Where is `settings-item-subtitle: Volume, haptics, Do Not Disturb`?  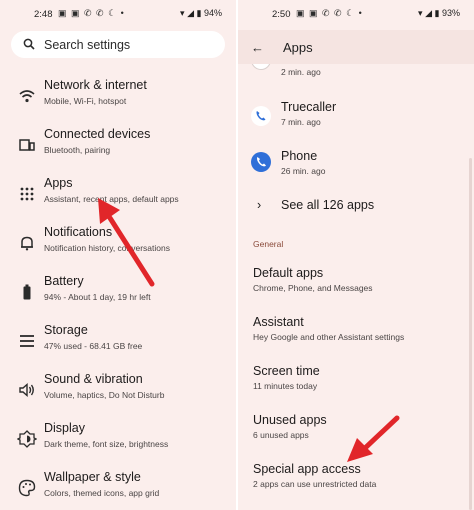 settings-item-subtitle: Volume, haptics, Do Not Disturb is located at coordinates (104, 395).